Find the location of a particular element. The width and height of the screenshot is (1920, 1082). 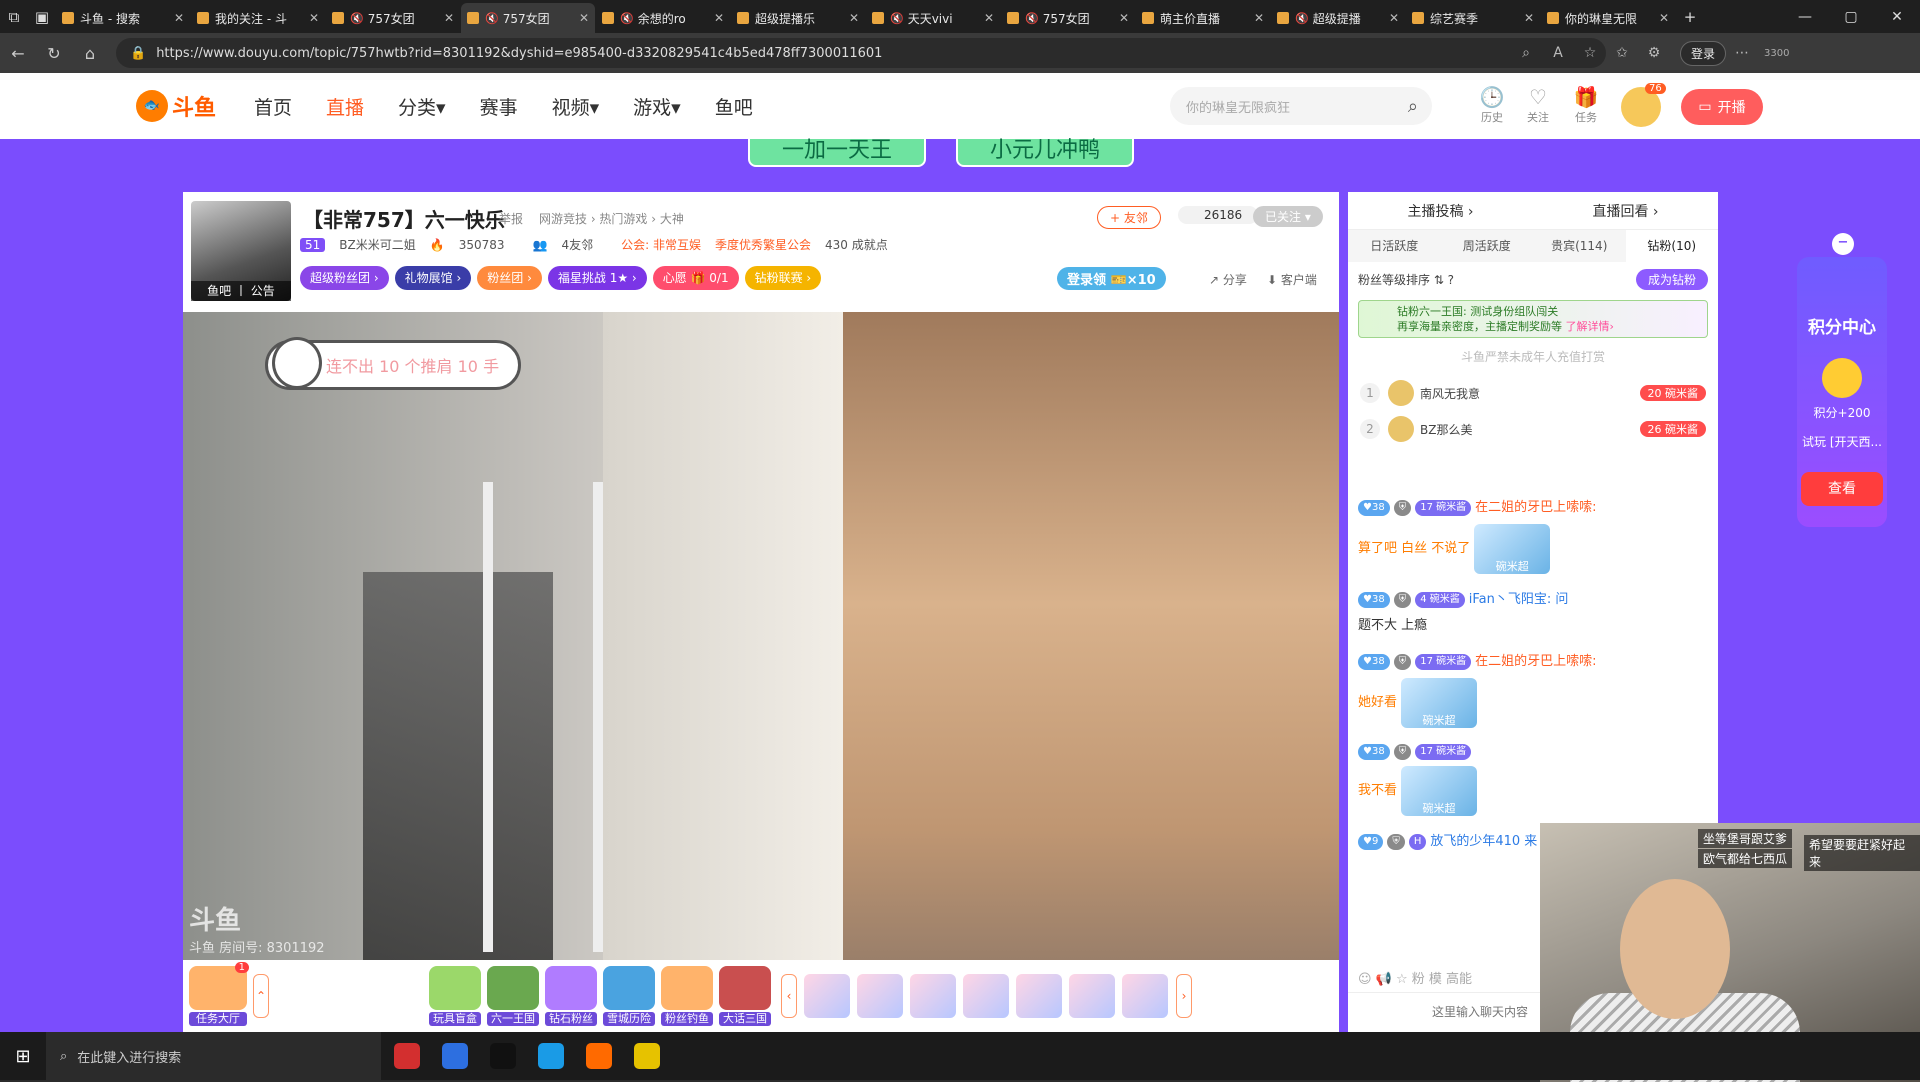

nav-item: 直播 is located at coordinates (345, 106).